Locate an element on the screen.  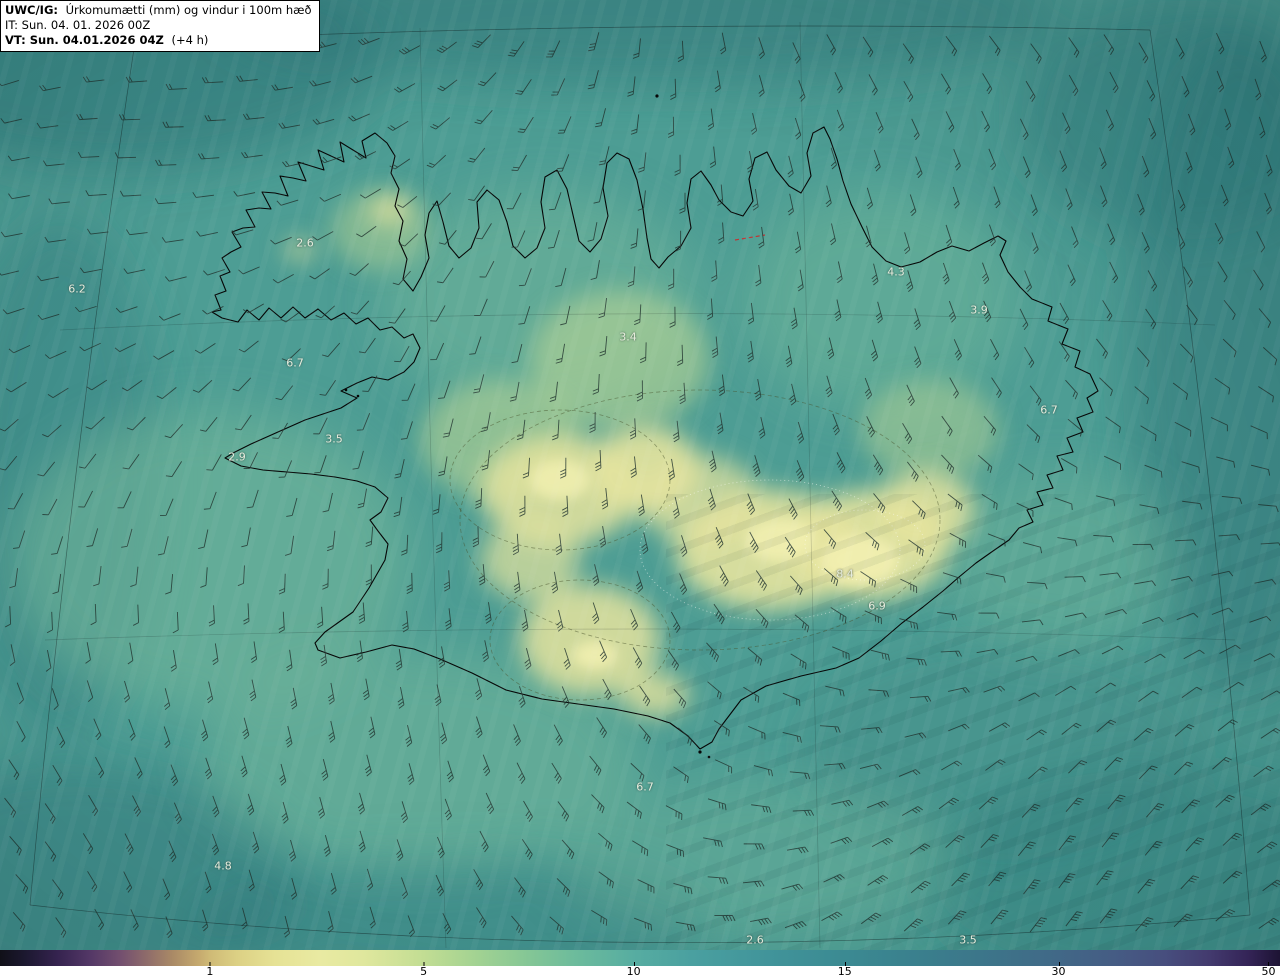
valid-time: VT: Sun. 04.01.2026 04Z is located at coordinates (84, 39).